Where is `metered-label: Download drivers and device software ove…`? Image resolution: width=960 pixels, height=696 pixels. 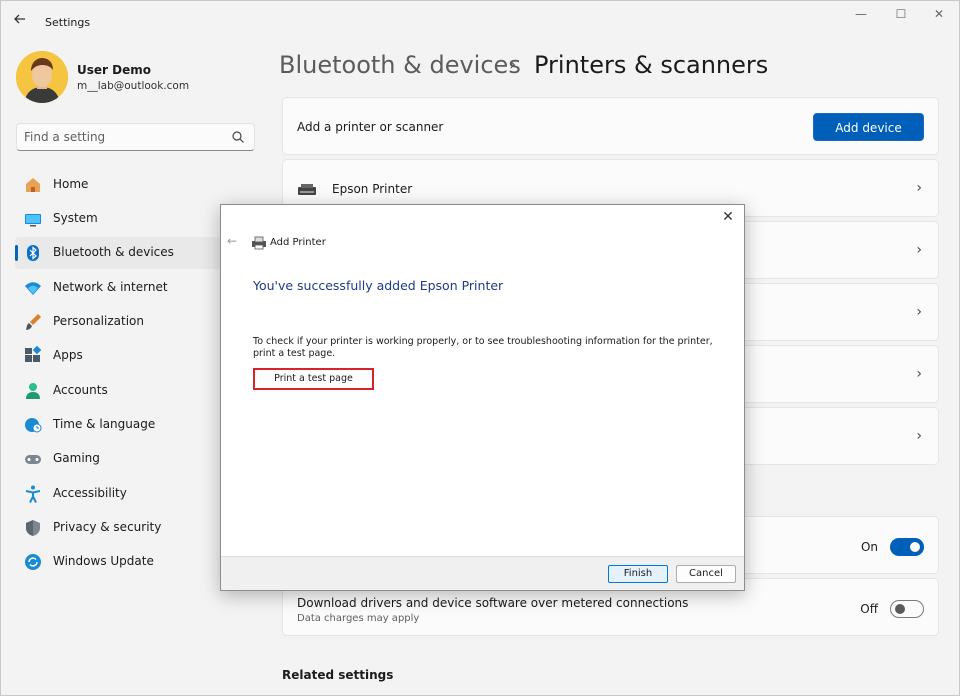
metered-label: Download drivers and device software ove… is located at coordinates (493, 603).